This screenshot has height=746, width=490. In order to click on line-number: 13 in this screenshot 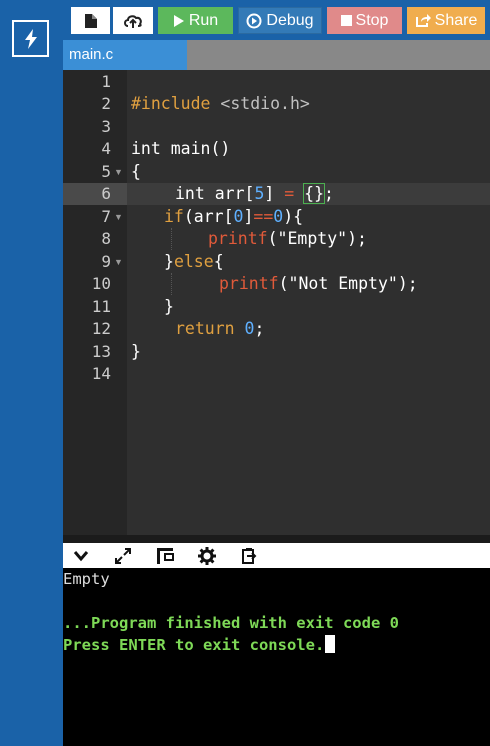, I will do `click(101, 351)`.